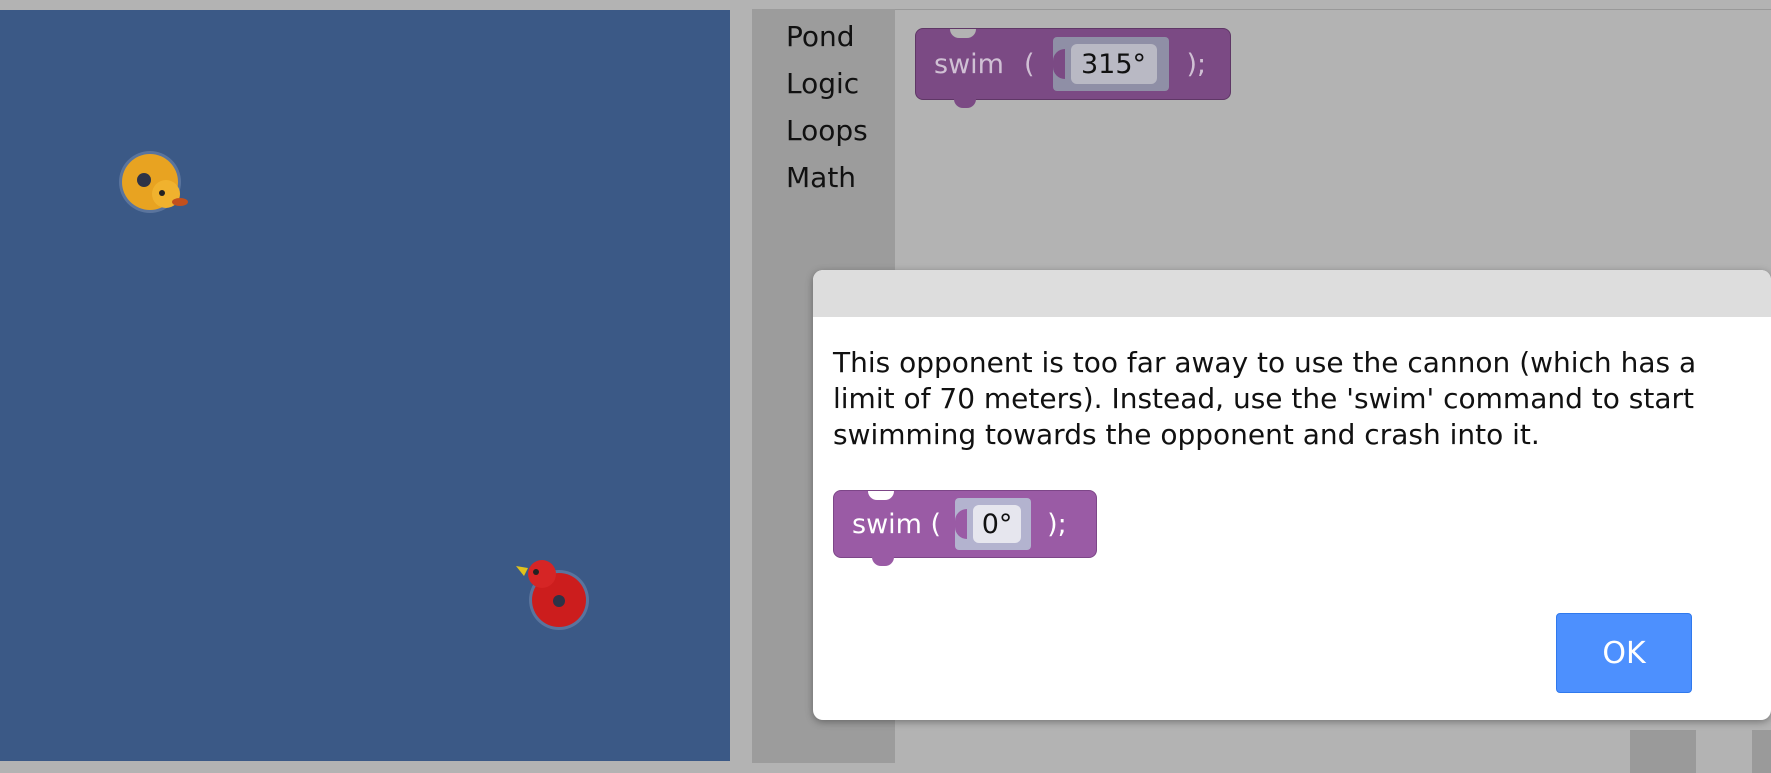 The width and height of the screenshot is (1771, 773). What do you see at coordinates (821, 177) in the screenshot?
I see `toolbox-category-math: Math` at bounding box center [821, 177].